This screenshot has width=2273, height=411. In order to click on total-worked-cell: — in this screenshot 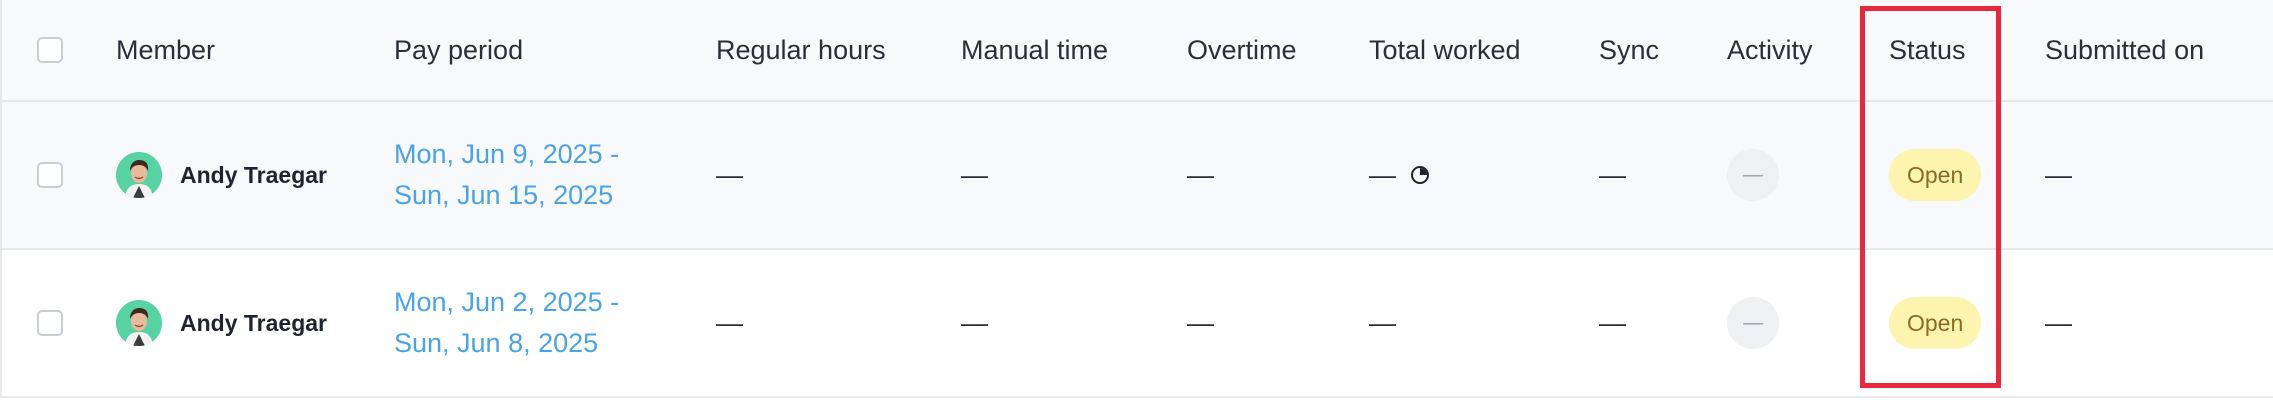, I will do `click(1399, 175)`.